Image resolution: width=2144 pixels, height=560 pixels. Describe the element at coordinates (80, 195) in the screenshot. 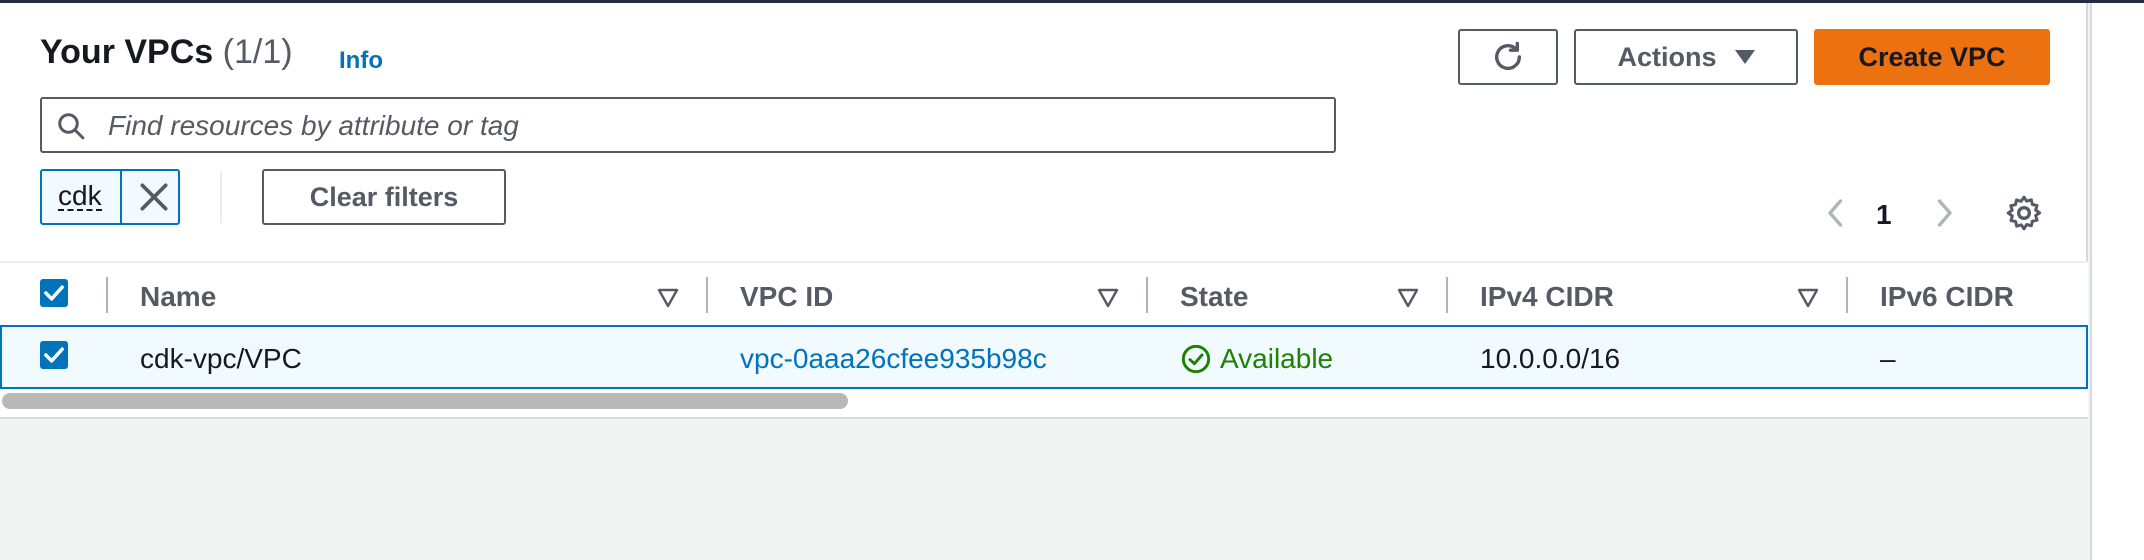

I see `filter-token-label: cdk` at that location.